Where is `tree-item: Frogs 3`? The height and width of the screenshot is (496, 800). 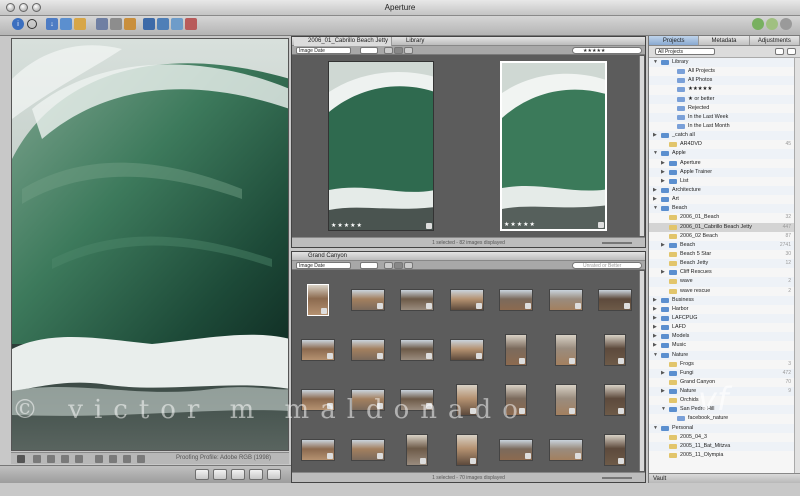 tree-item: Frogs 3 is located at coordinates (721, 364).